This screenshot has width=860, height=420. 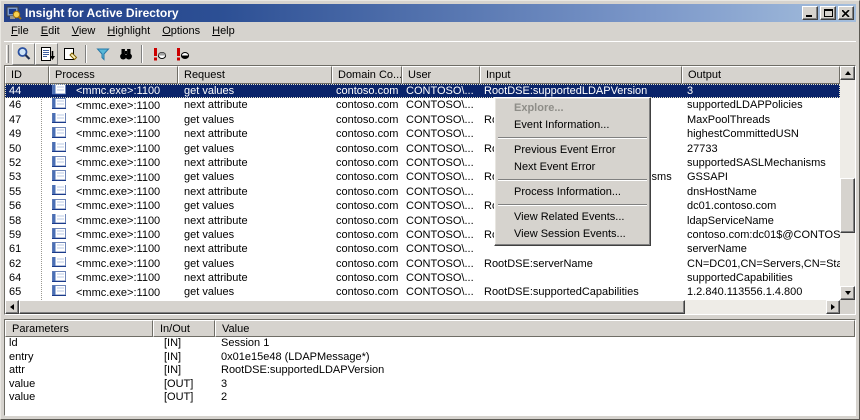 What do you see at coordinates (740, 278) in the screenshot?
I see `cell-output: supportedCapabilities` at bounding box center [740, 278].